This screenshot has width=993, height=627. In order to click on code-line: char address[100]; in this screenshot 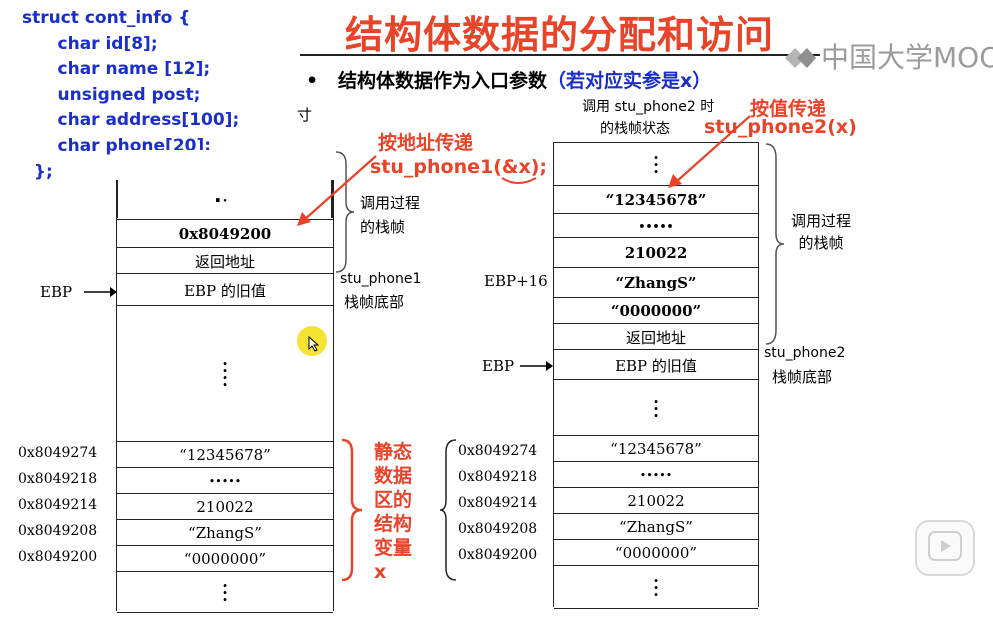, I will do `click(131, 120)`.